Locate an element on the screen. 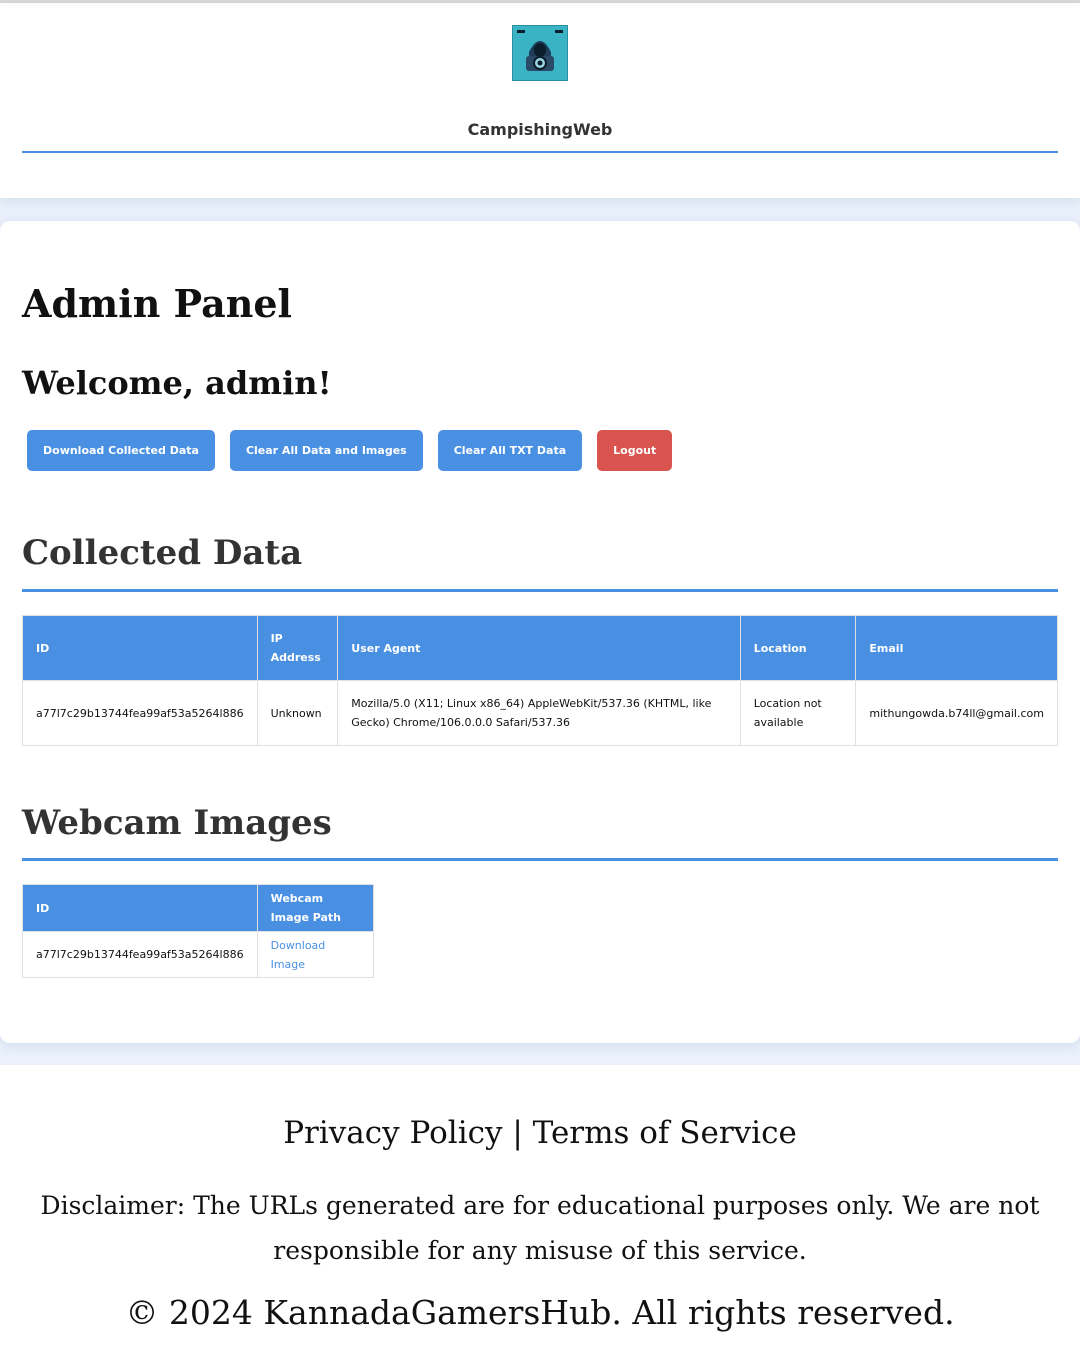 The width and height of the screenshot is (1080, 1345). table-header-row: ID Webcam Image Path is located at coordinates (198, 908).